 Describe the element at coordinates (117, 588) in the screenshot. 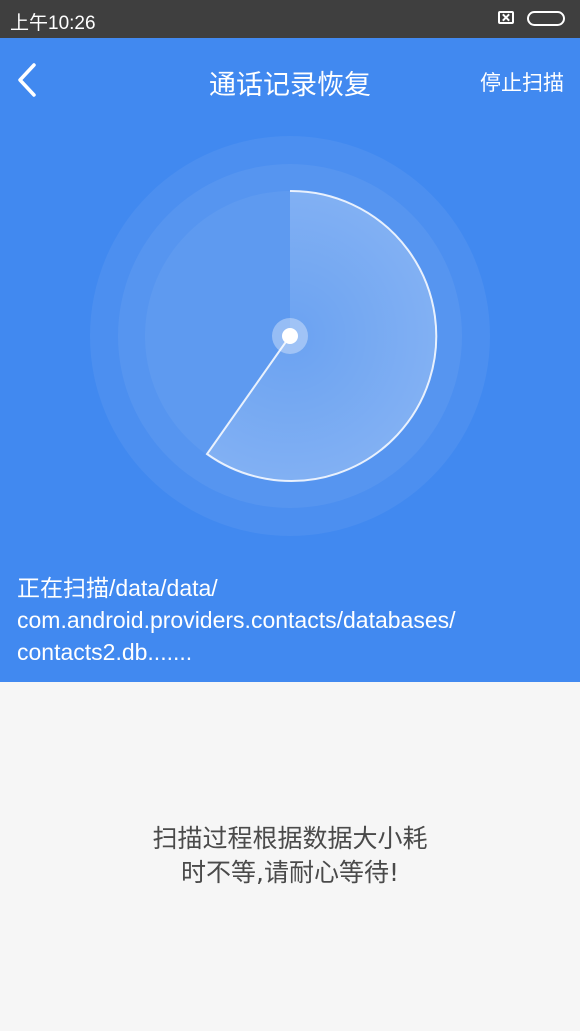

I see `scan-path-line: 正在扫描/data/data/` at that location.